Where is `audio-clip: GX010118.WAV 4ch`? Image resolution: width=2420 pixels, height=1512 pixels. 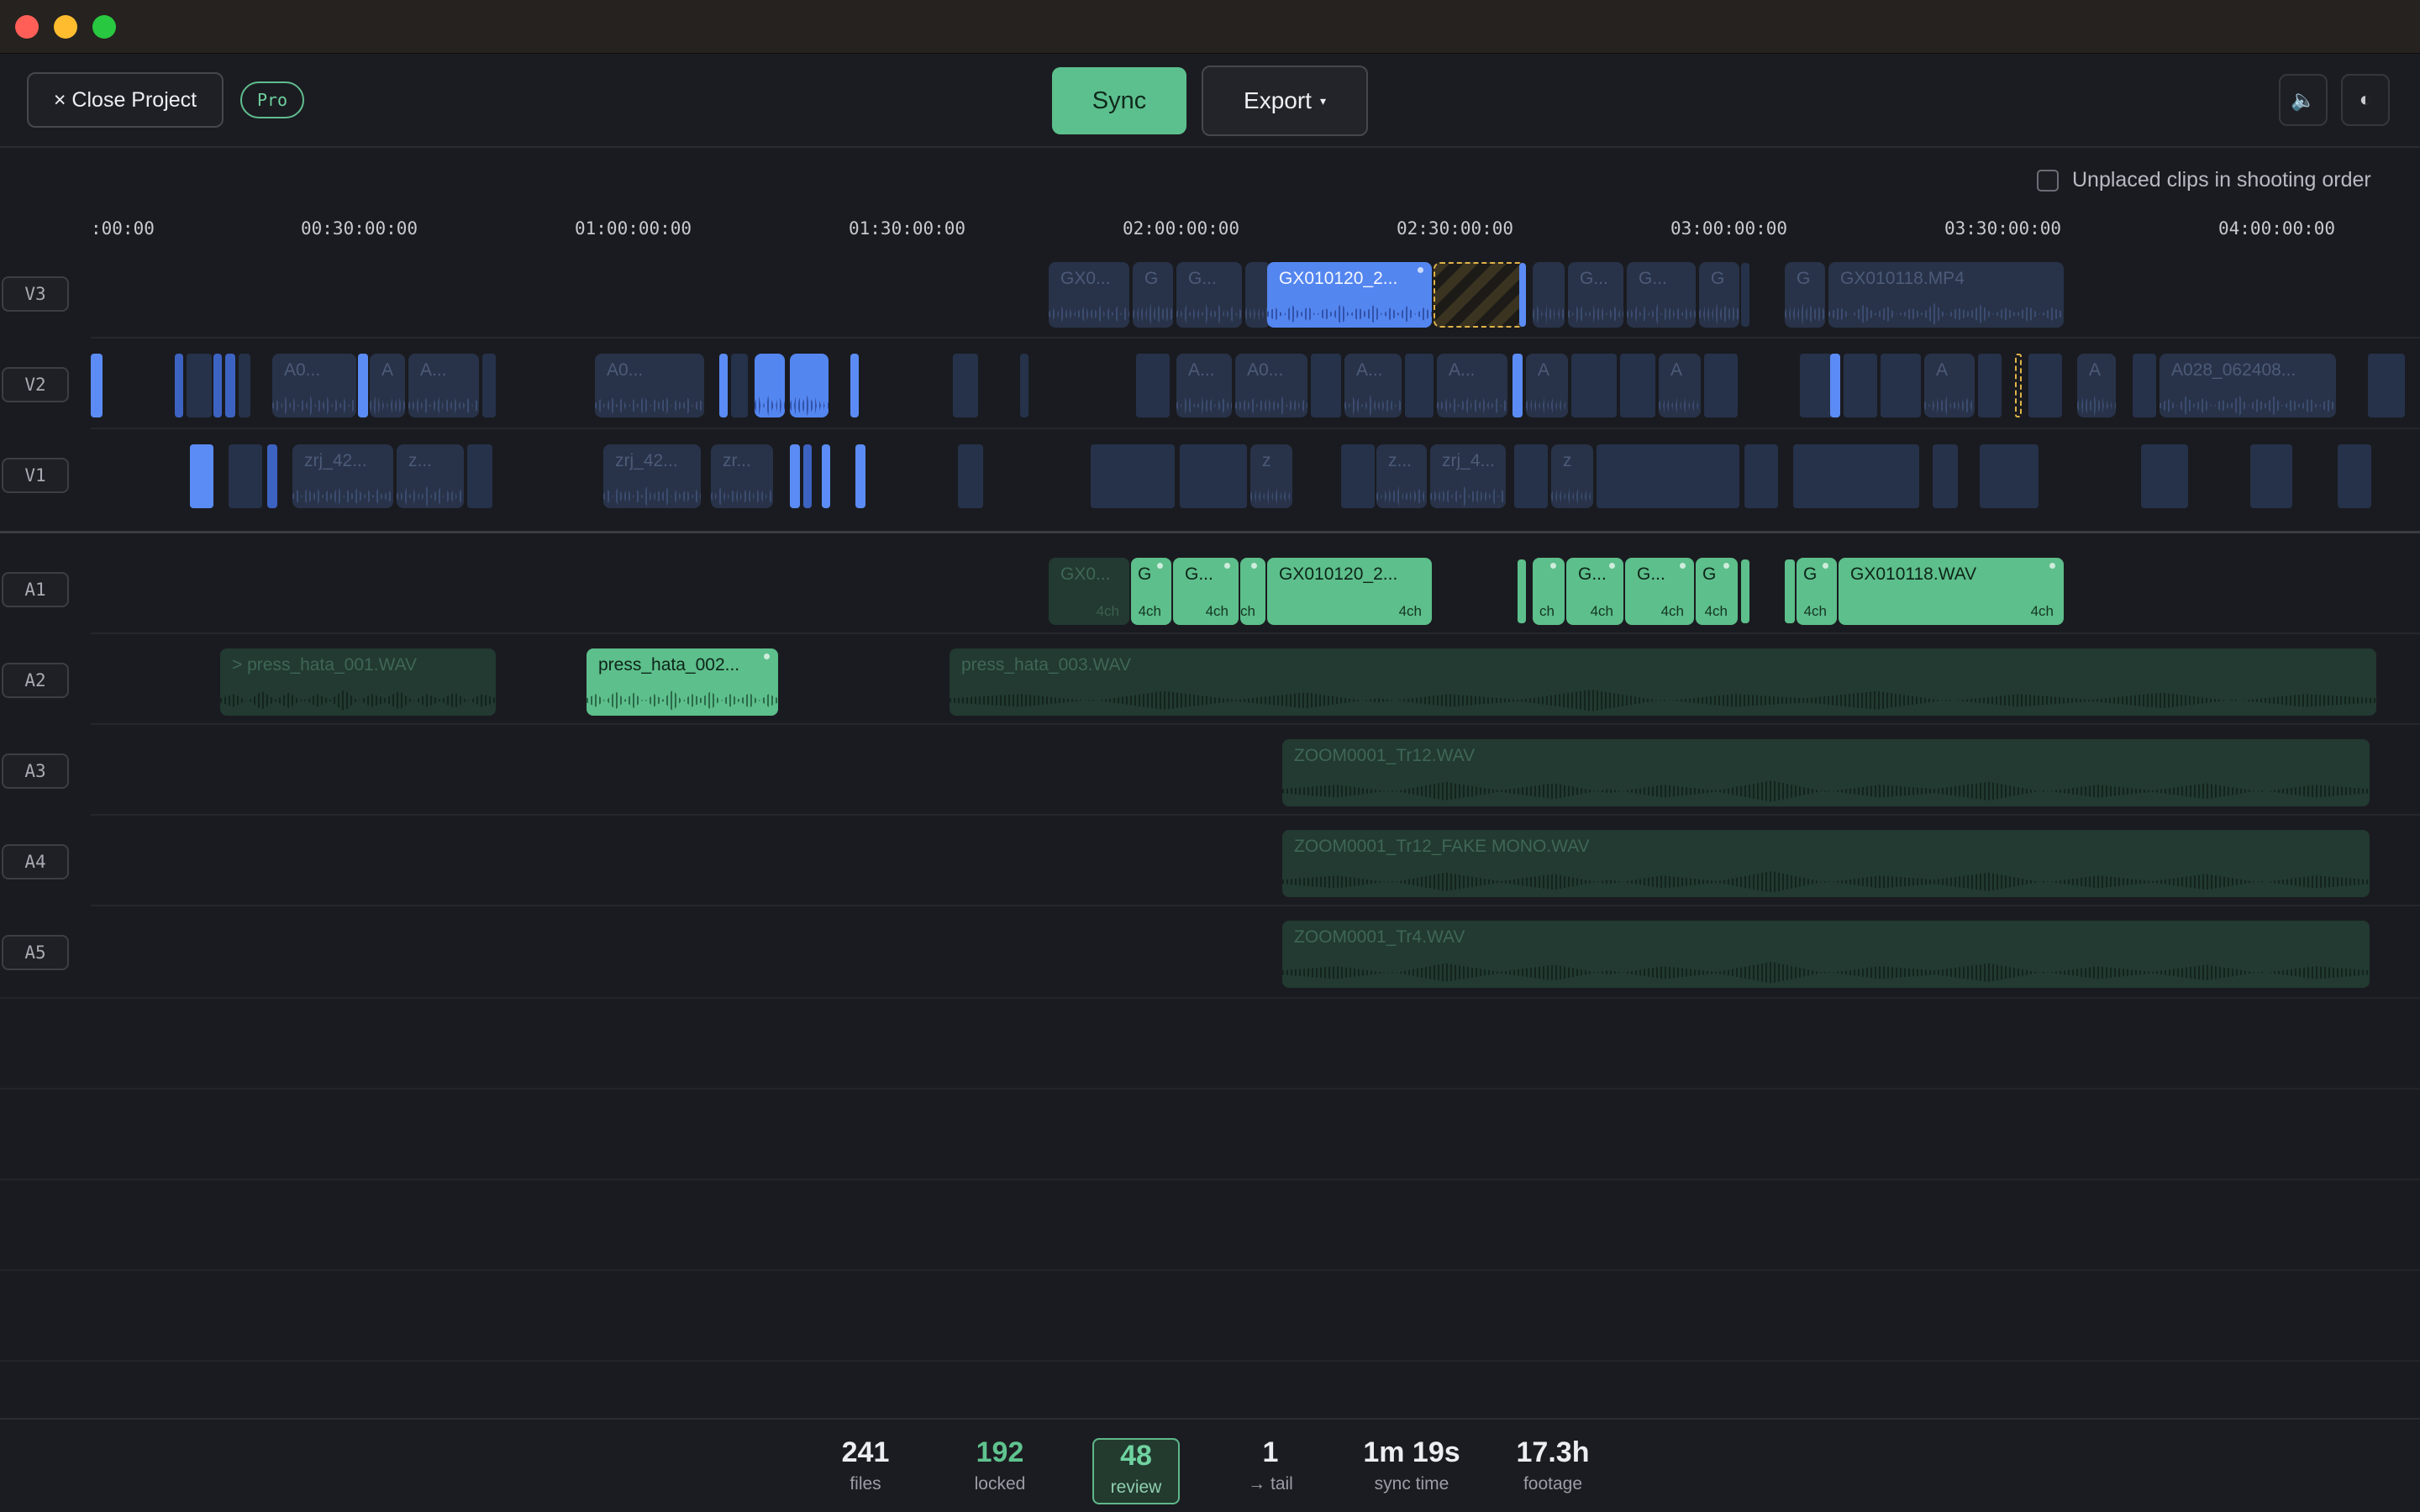 audio-clip: GX010118.WAV 4ch is located at coordinates (1951, 591).